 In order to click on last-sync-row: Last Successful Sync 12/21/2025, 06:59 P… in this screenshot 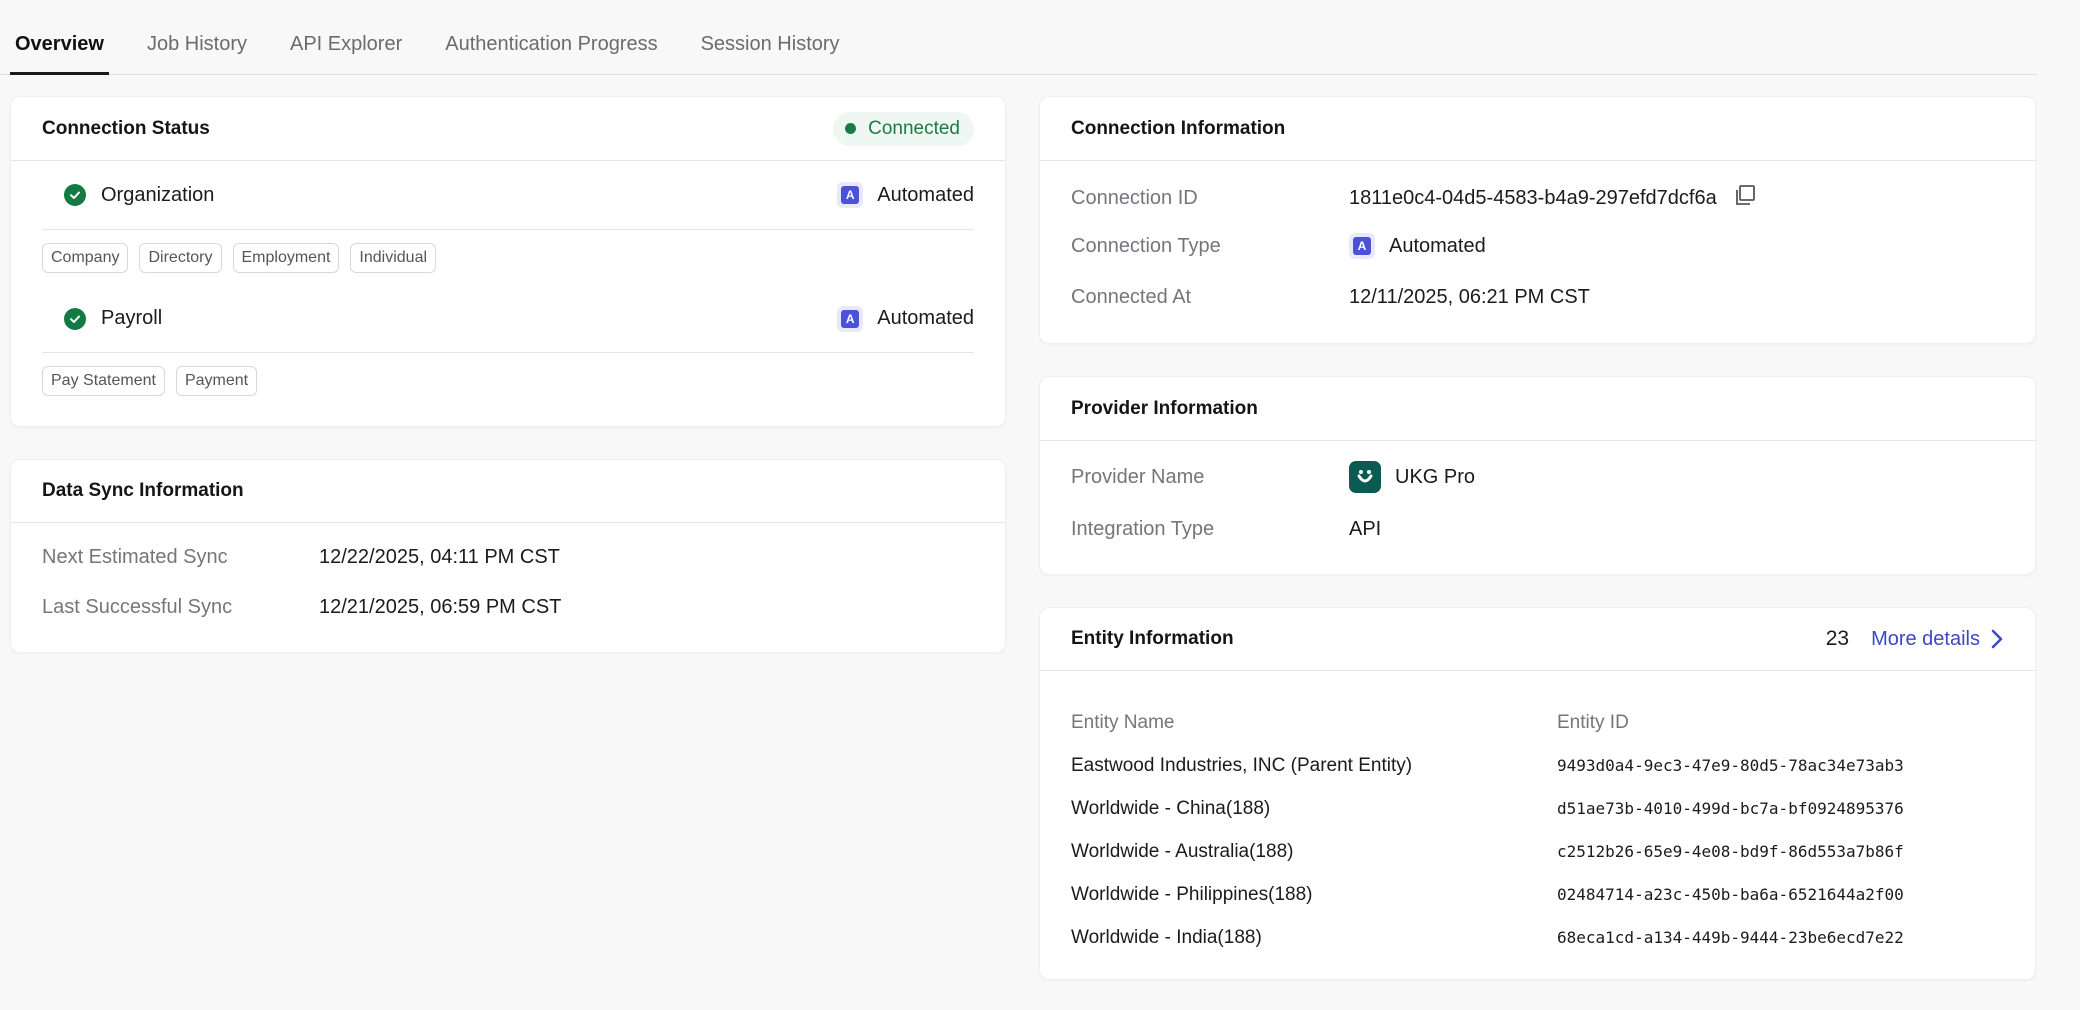, I will do `click(301, 607)`.